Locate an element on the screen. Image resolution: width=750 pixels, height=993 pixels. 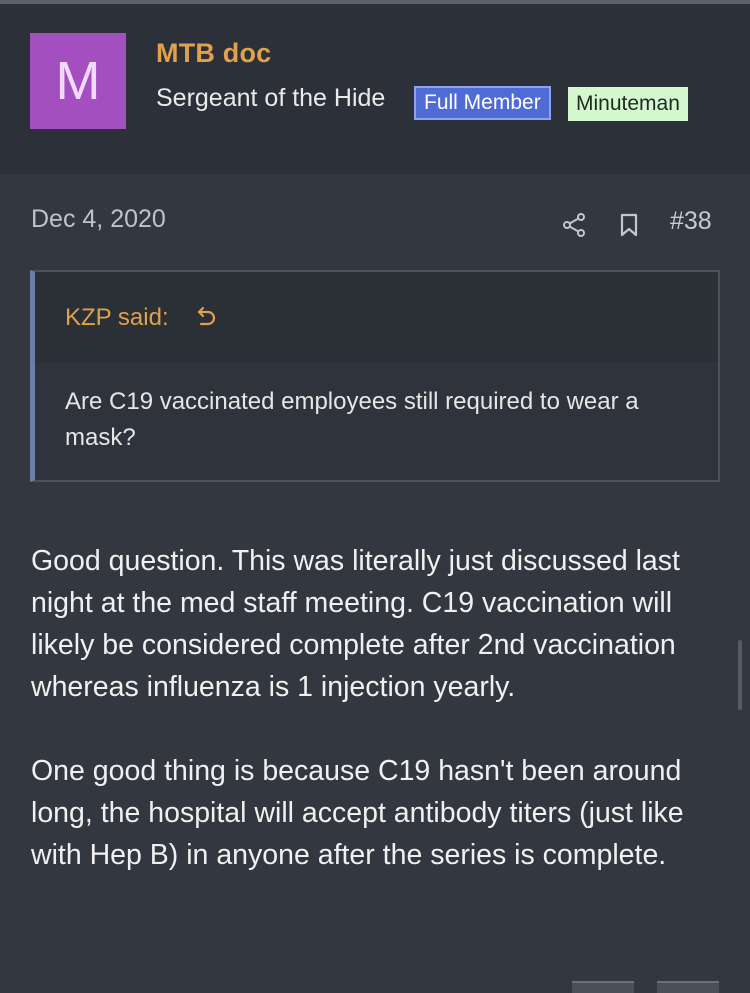
badge-full-member: Full Member is located at coordinates (482, 103).